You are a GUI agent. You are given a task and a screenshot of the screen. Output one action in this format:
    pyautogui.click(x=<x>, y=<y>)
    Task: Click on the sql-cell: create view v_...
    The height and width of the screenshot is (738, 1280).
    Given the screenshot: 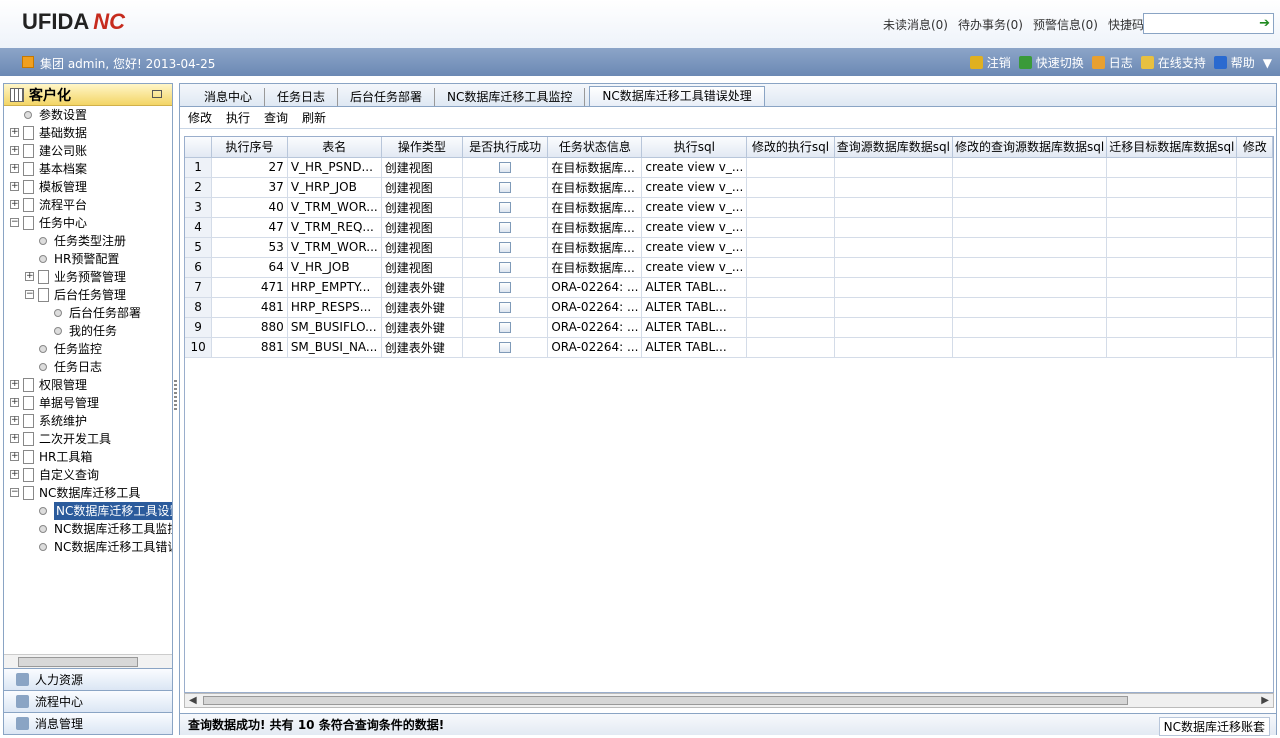 What is the action you would take?
    pyautogui.click(x=694, y=247)
    